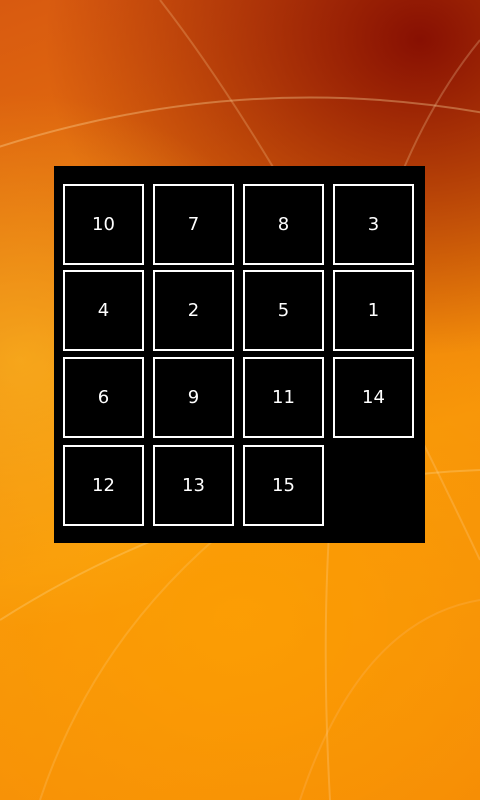 This screenshot has width=480, height=800. Describe the element at coordinates (103, 485) in the screenshot. I see `tile-r4-c1: 12` at that location.